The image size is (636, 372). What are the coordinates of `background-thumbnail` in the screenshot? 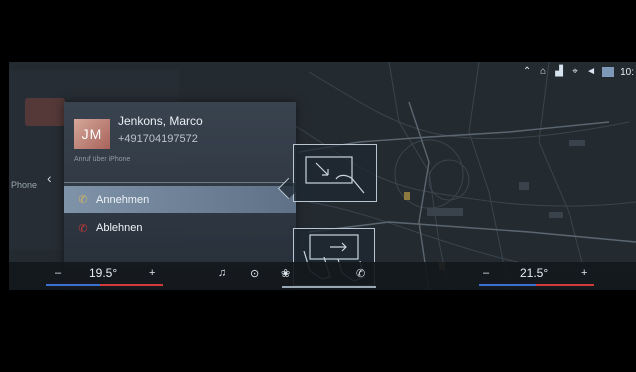 It's located at (45, 112).